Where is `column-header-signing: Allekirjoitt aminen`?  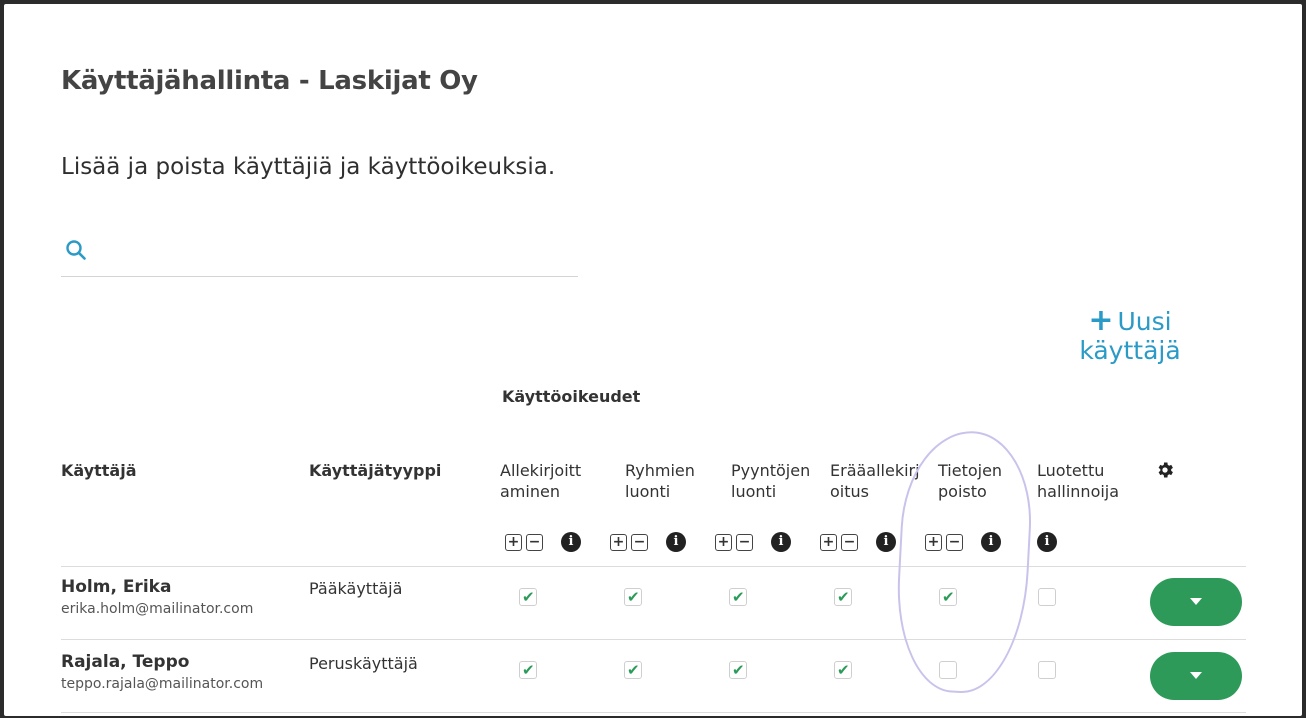
column-header-signing: Allekirjoitt aminen is located at coordinates (540, 481).